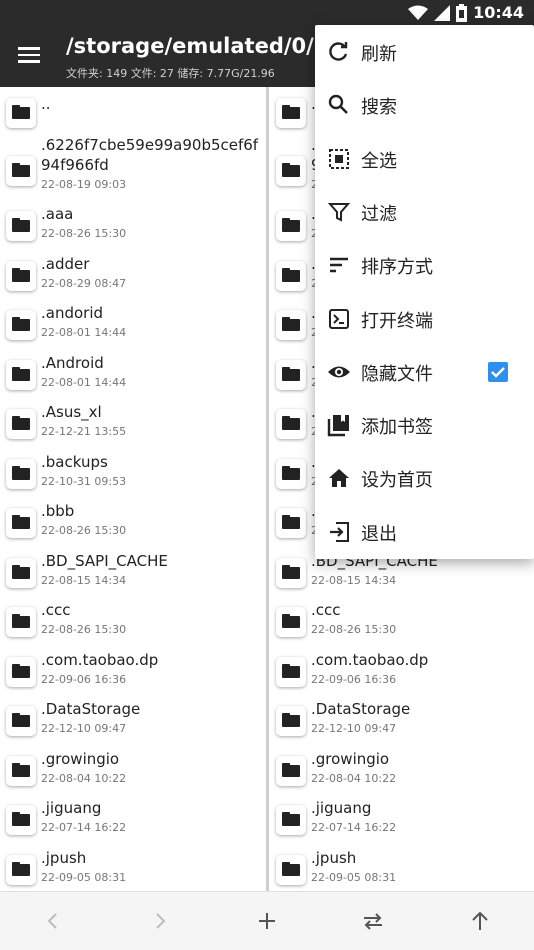 The image size is (534, 950). I want to click on bottom-toolbar, so click(267, 920).